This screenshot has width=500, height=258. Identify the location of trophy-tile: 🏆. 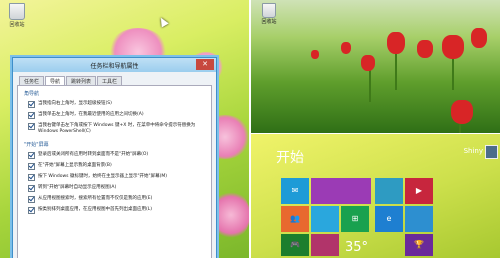
(419, 245).